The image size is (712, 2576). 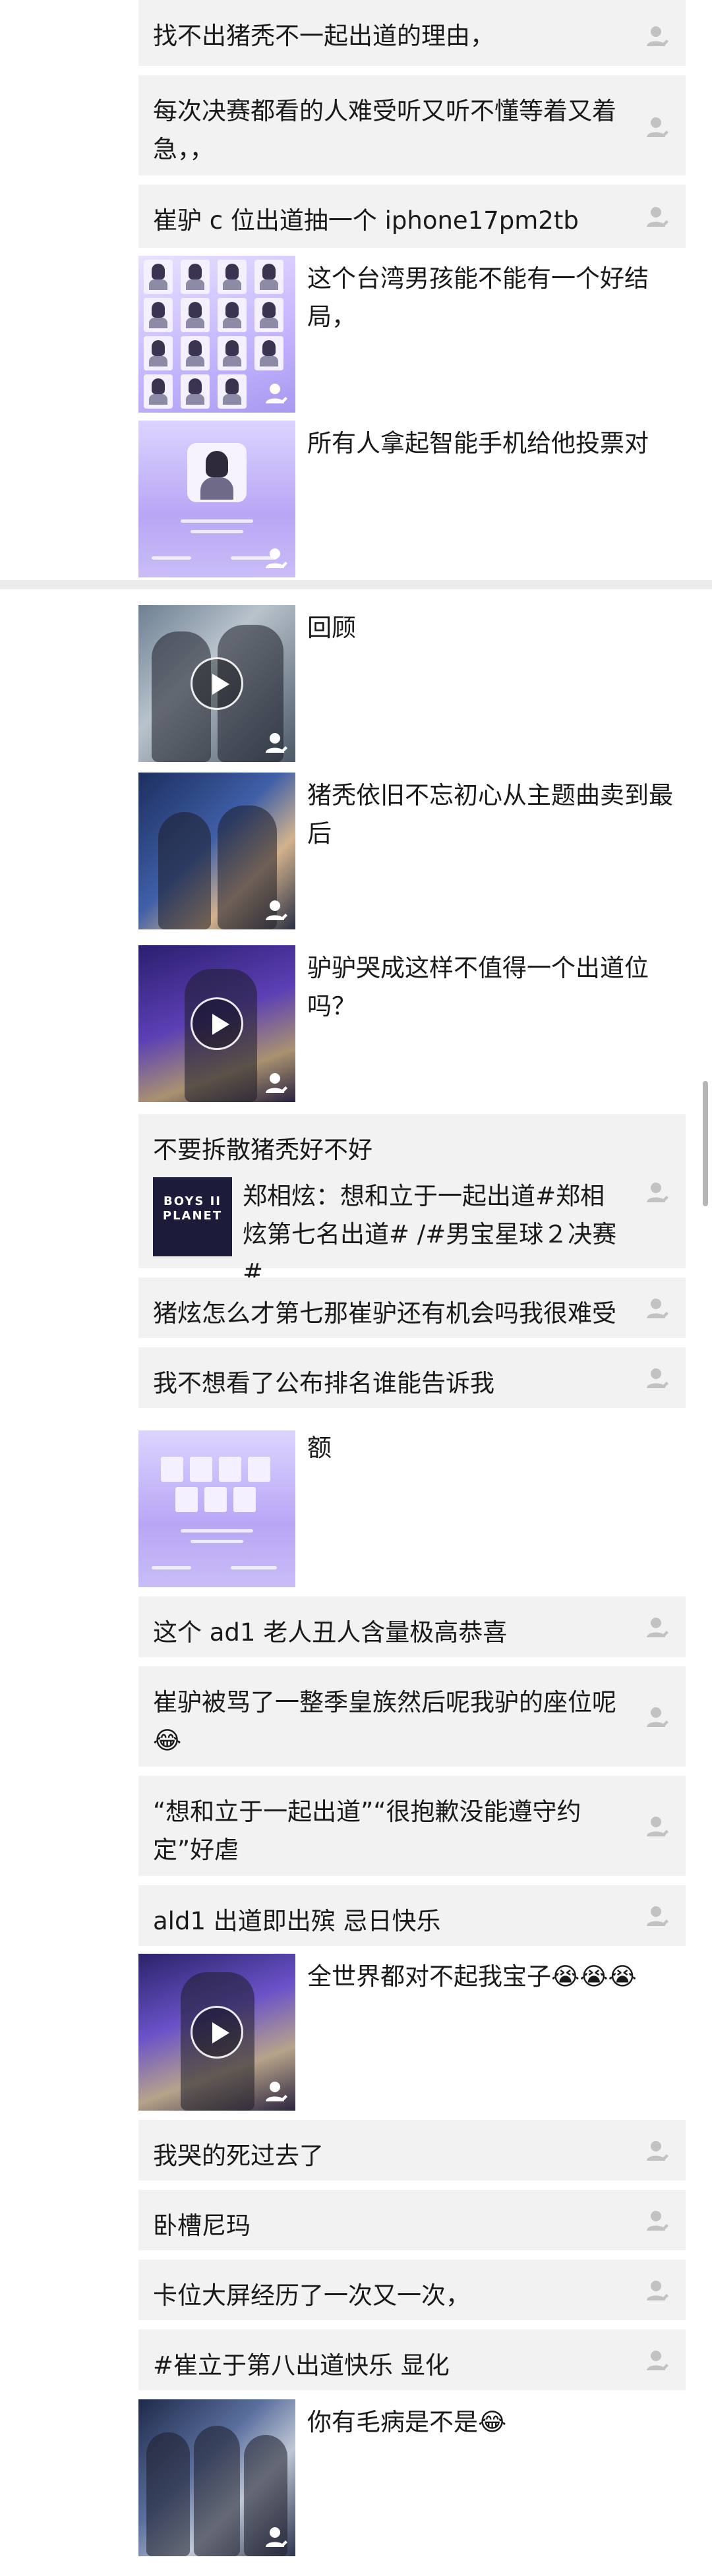 What do you see at coordinates (407, 2422) in the screenshot?
I see `comment-text: 你有毛病是不是😂` at bounding box center [407, 2422].